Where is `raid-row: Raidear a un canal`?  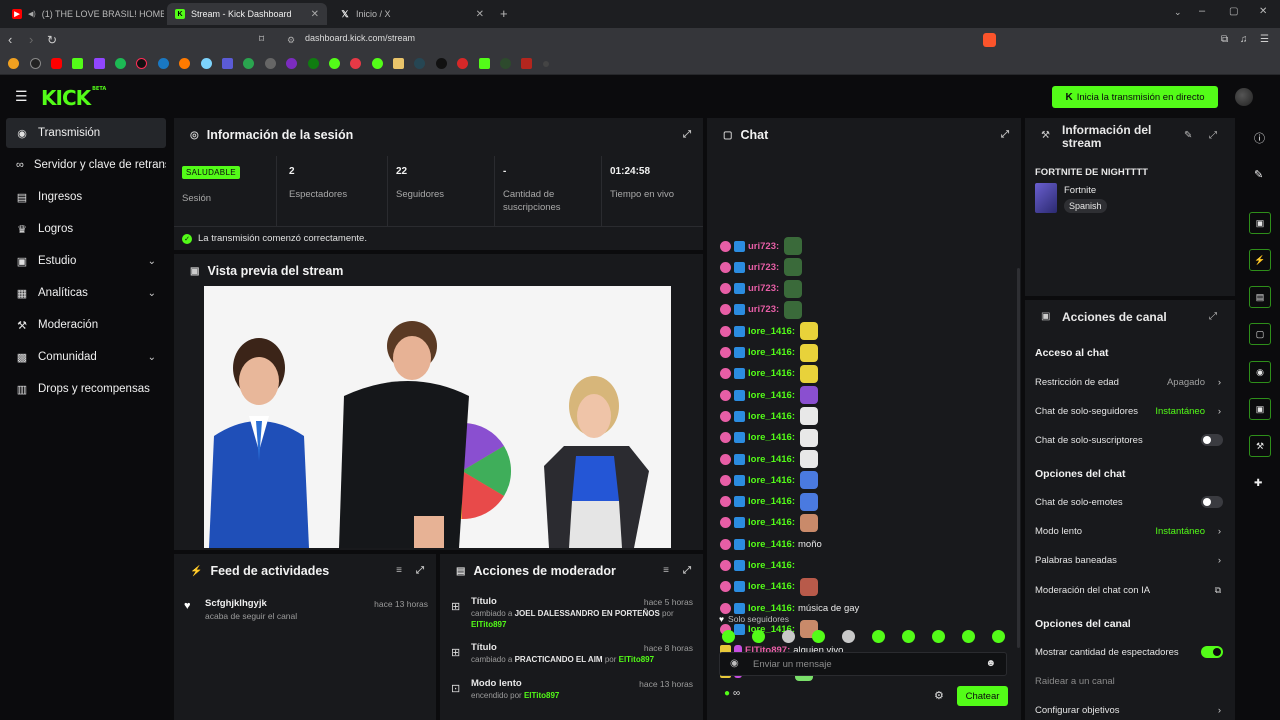 raid-row: Raidear a un canal is located at coordinates (1130, 681).